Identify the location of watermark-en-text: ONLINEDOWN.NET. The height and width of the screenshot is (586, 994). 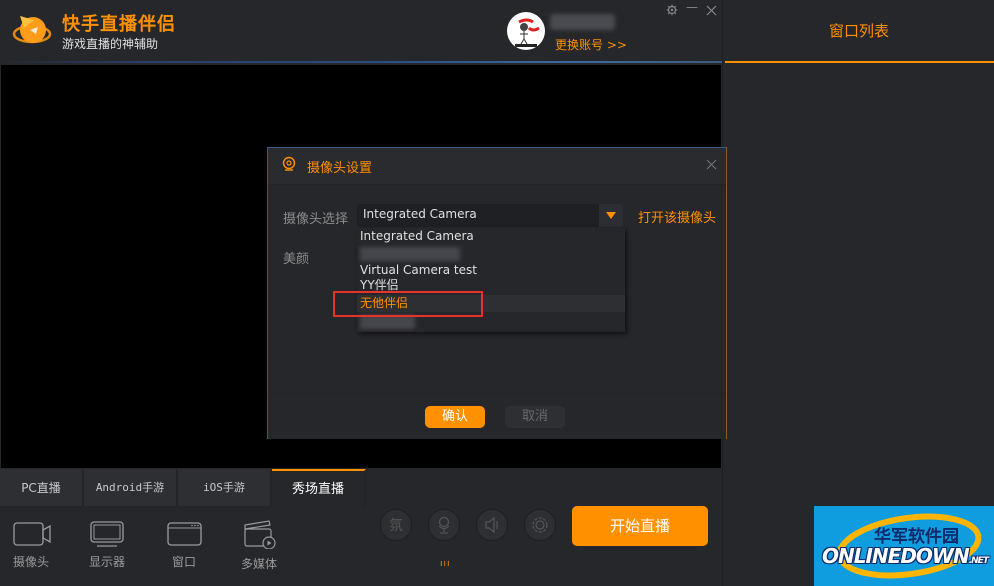
(905, 556).